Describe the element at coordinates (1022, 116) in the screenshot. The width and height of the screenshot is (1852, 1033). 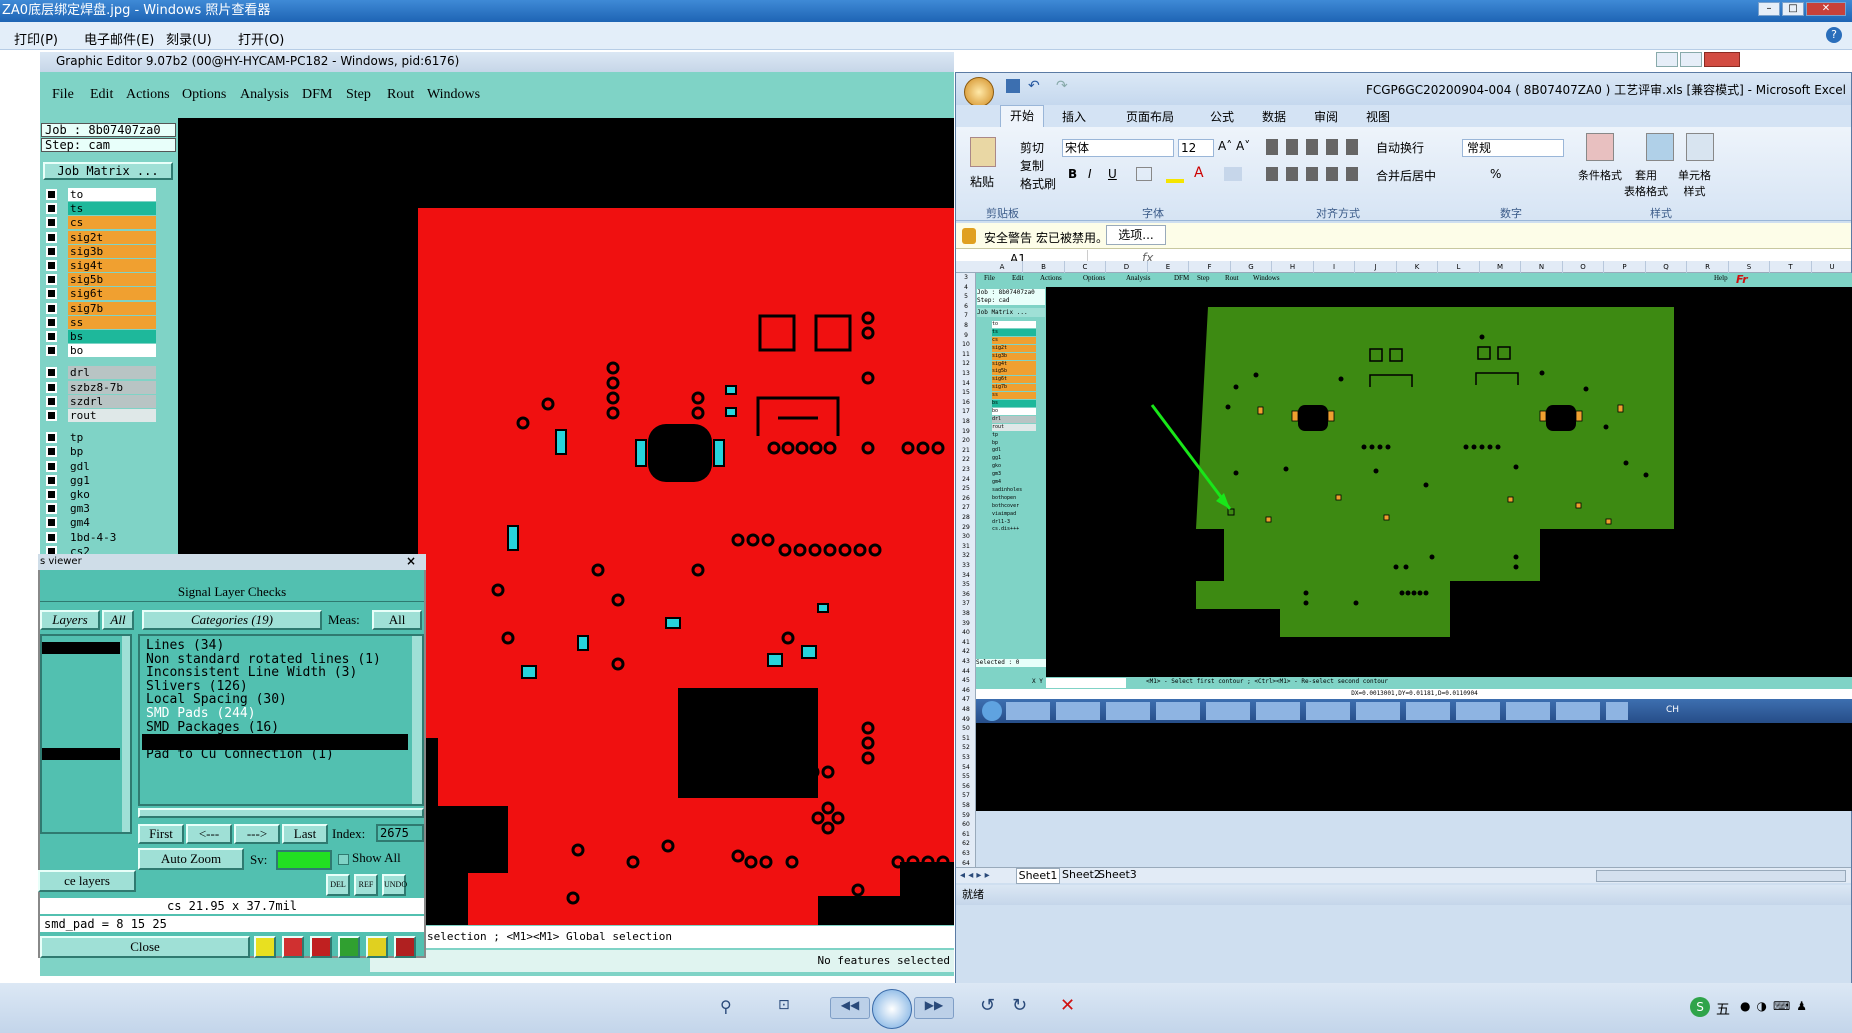
I see `tab-home: 开始` at that location.